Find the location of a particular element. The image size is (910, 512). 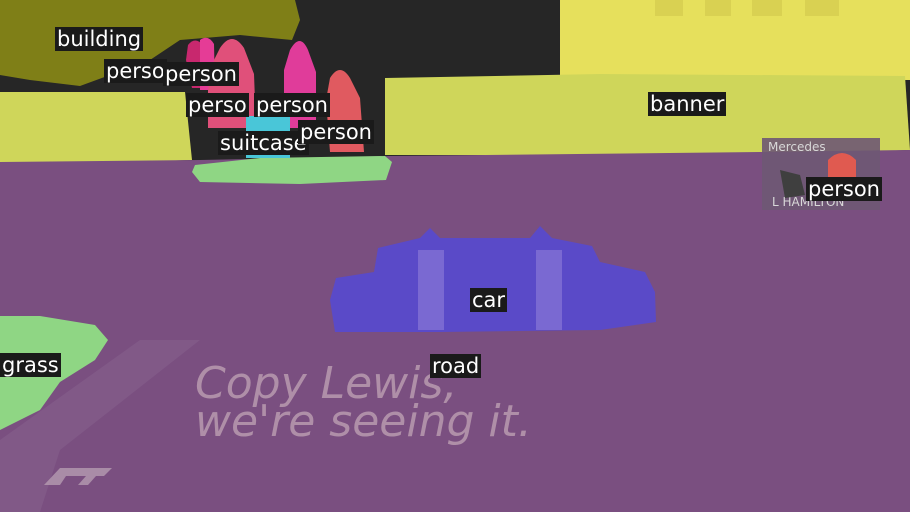

road-caption-line-2: we're seeing it. is located at coordinates (363, 421).